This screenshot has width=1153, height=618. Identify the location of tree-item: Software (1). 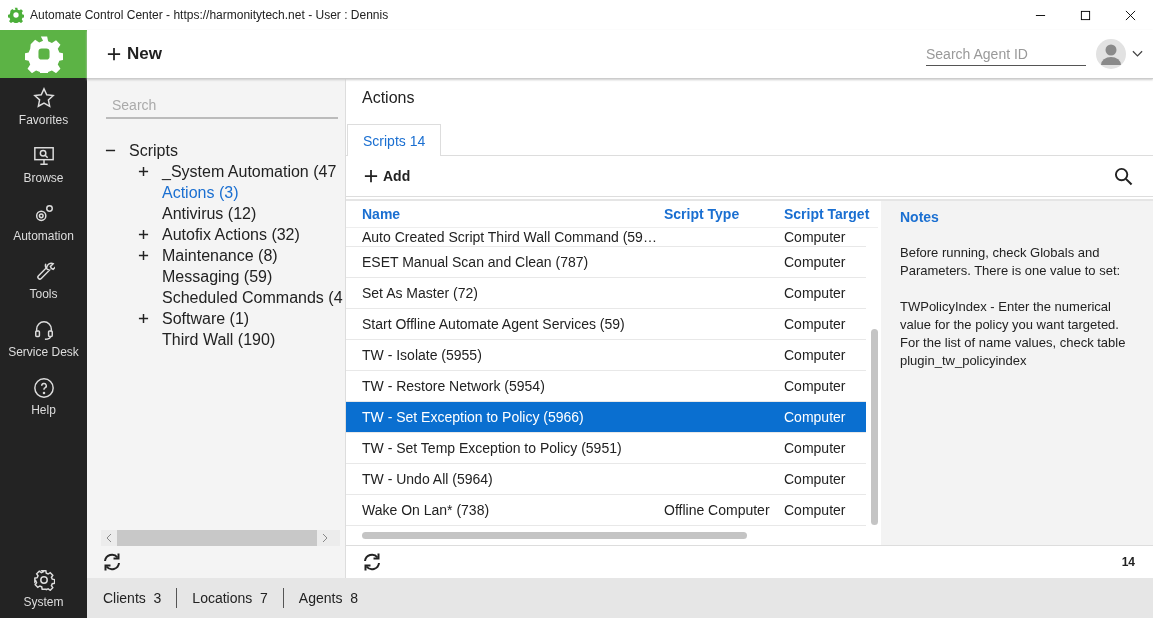
(206, 318).